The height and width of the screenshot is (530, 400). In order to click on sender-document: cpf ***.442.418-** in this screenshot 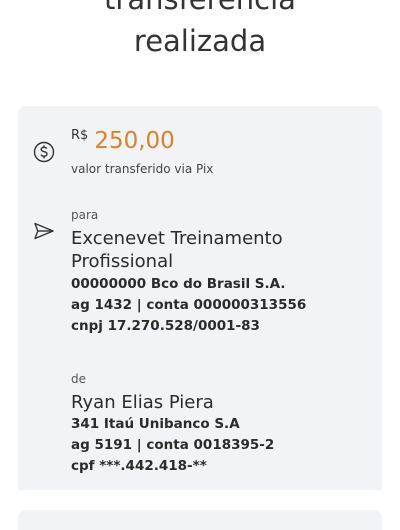, I will do `click(139, 466)`.